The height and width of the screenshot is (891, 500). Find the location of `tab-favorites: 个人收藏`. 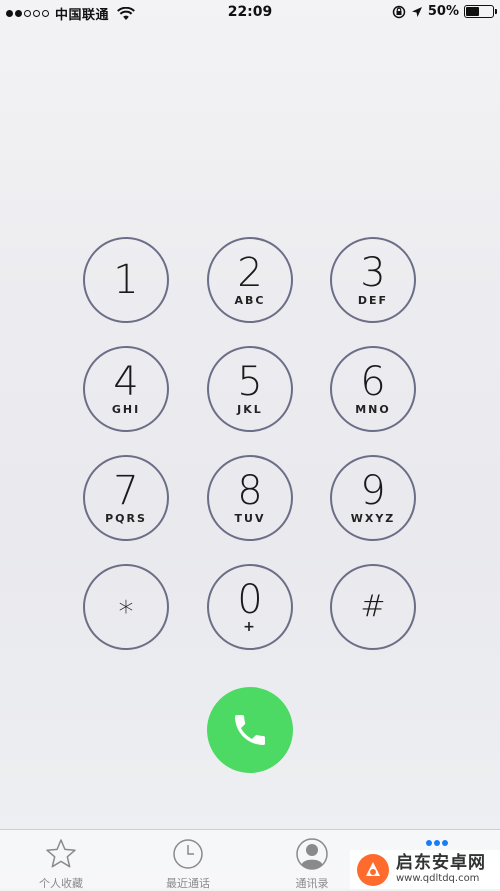

tab-favorites: 个人收藏 is located at coordinates (61, 860).